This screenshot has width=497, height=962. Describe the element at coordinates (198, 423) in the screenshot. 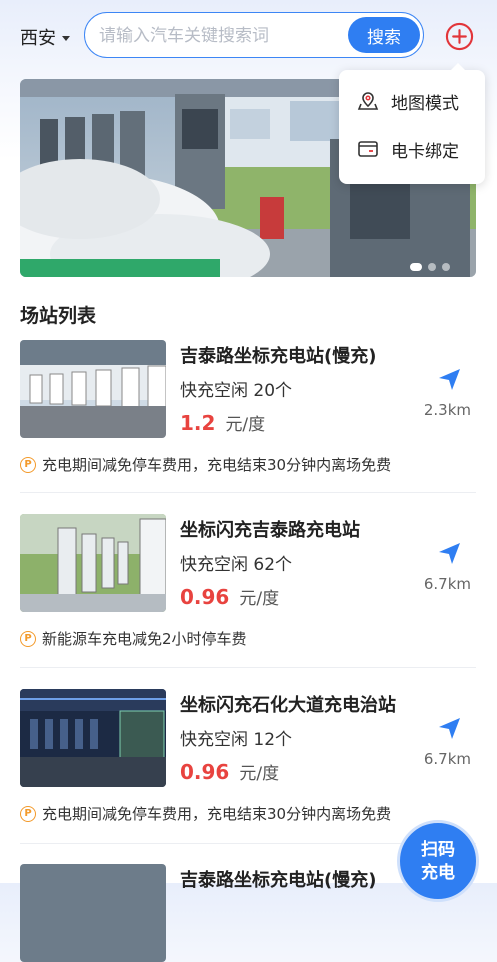

I see `price-value: 1.2` at that location.